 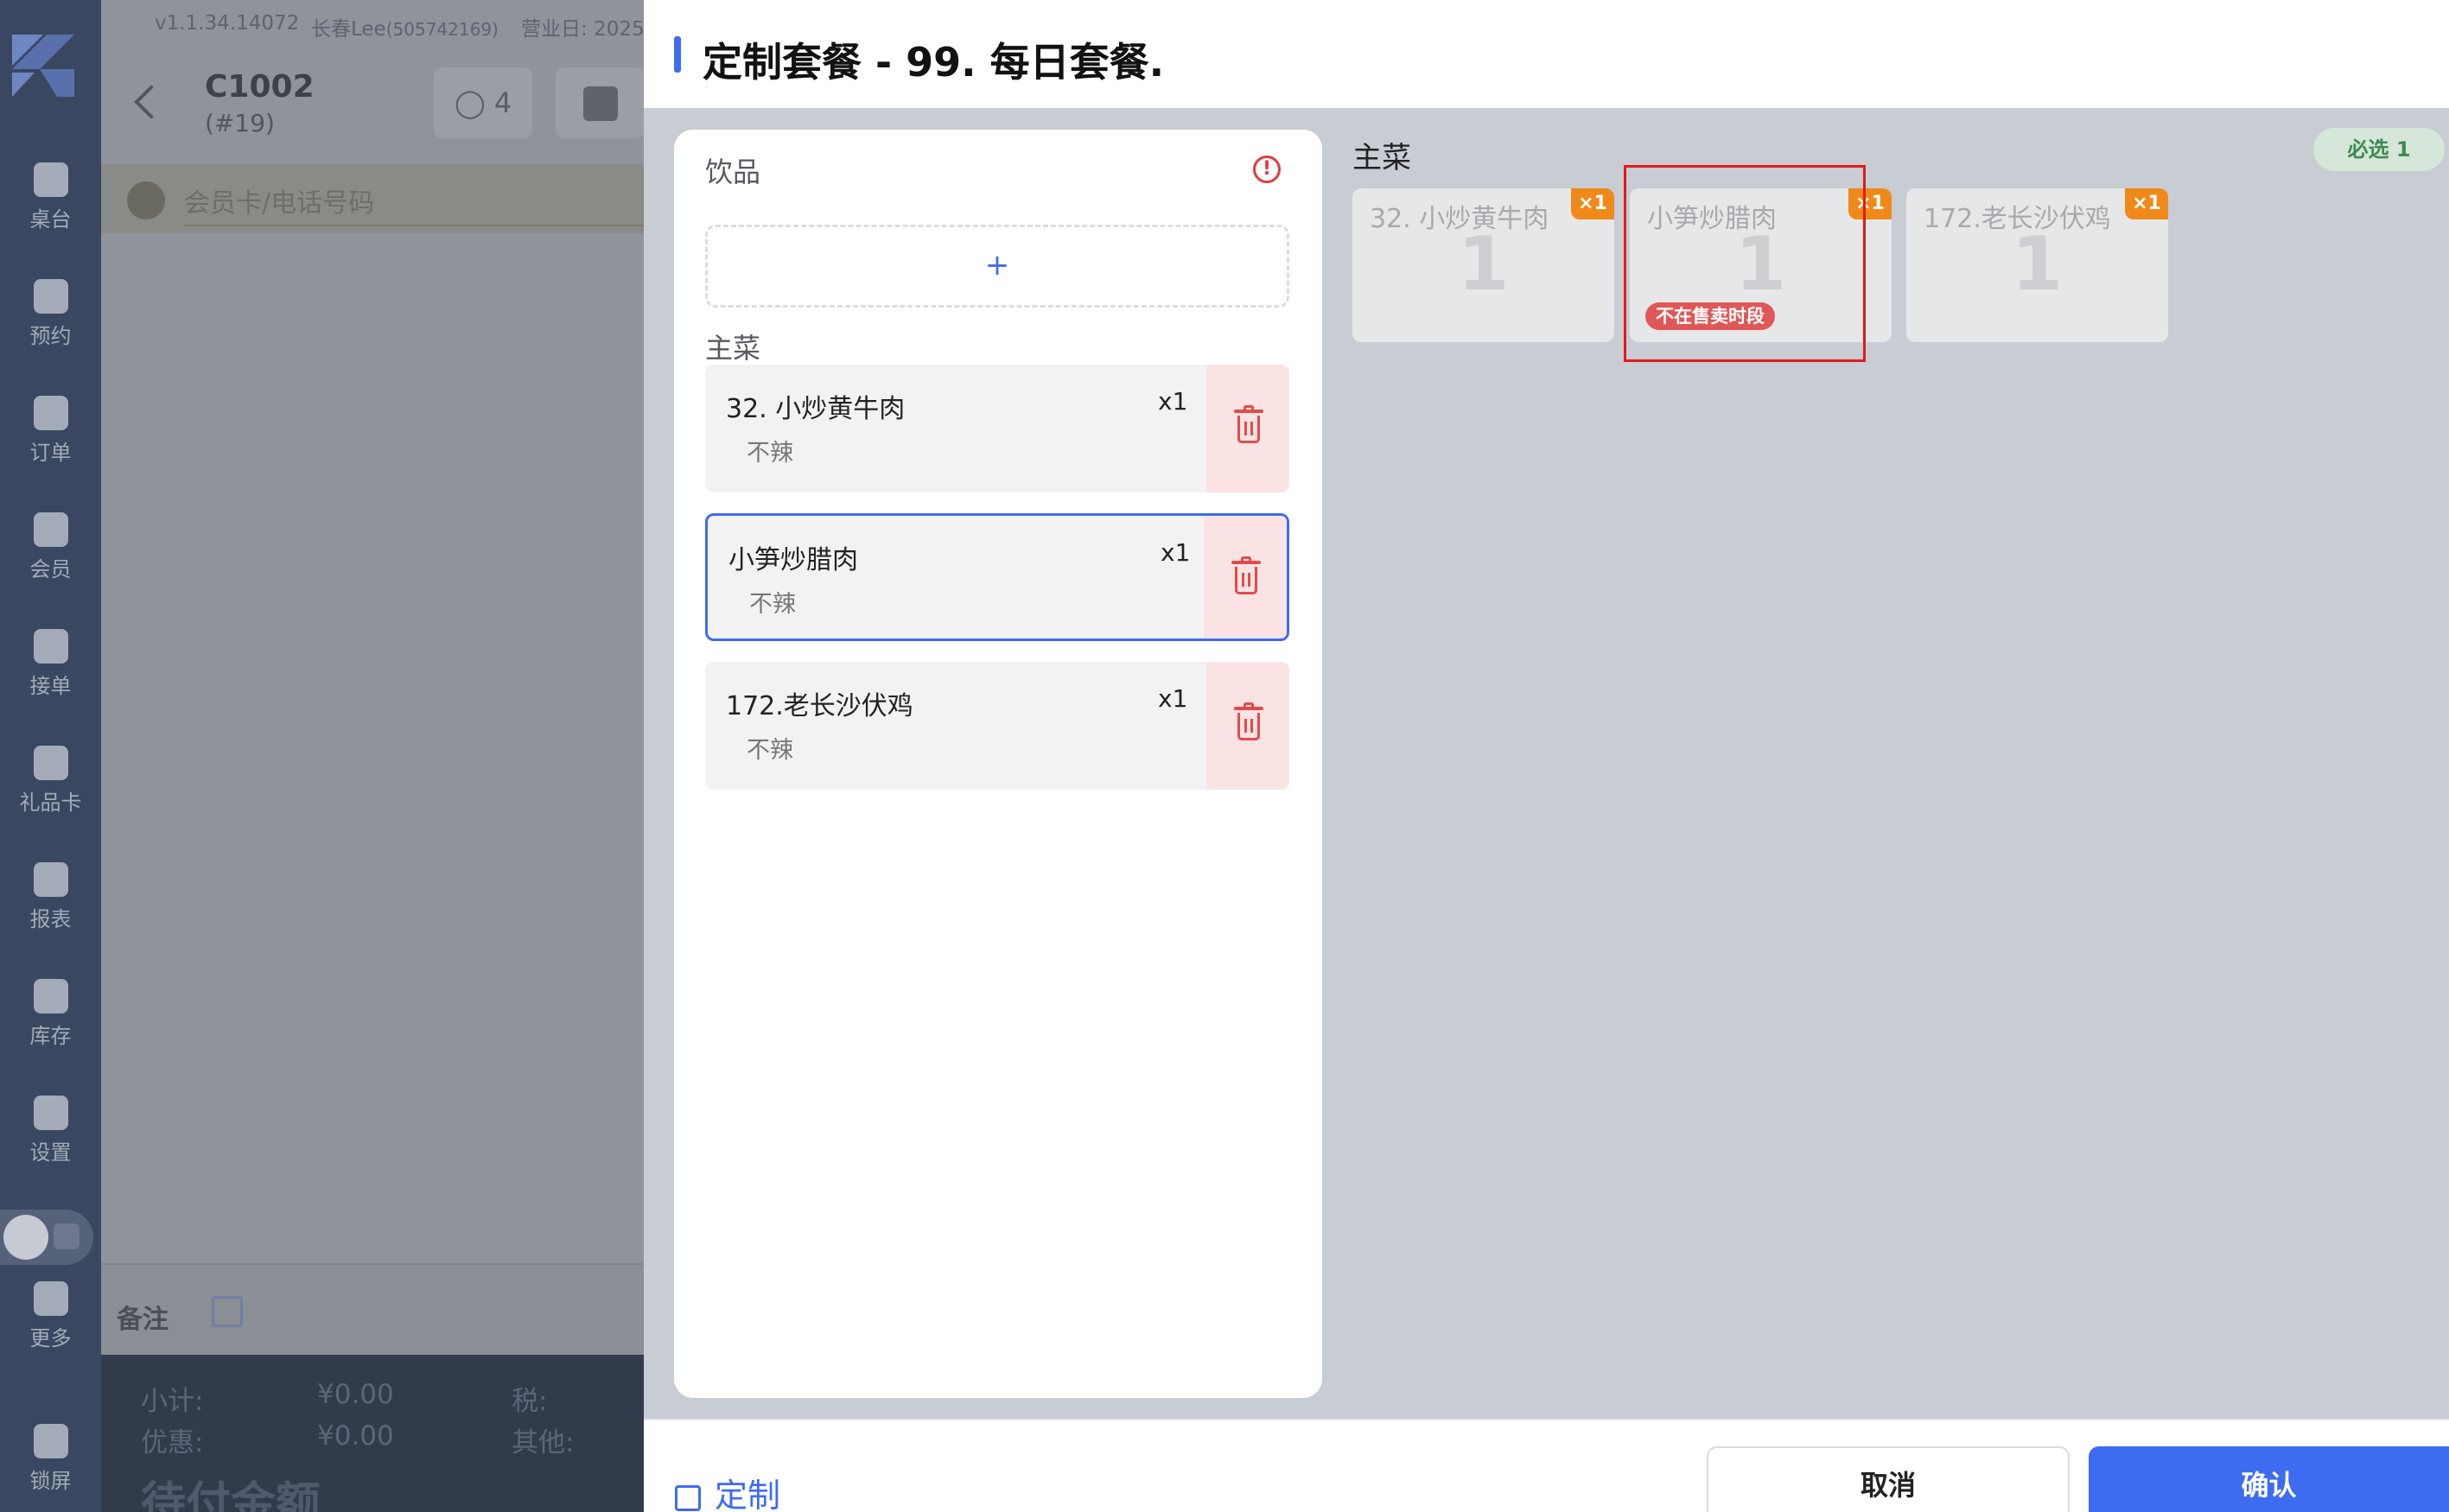 I want to click on nav-item: 桌台, so click(x=50, y=197).